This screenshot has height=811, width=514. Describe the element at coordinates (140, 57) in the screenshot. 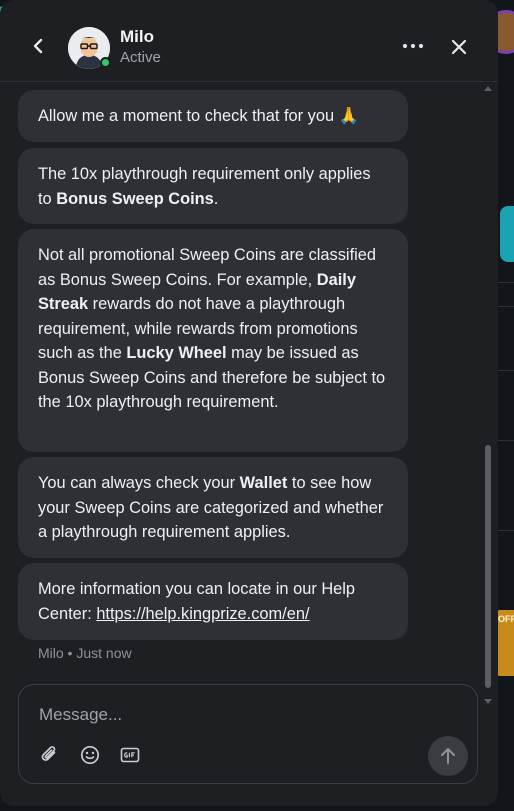

I see `agent-status: Active` at that location.